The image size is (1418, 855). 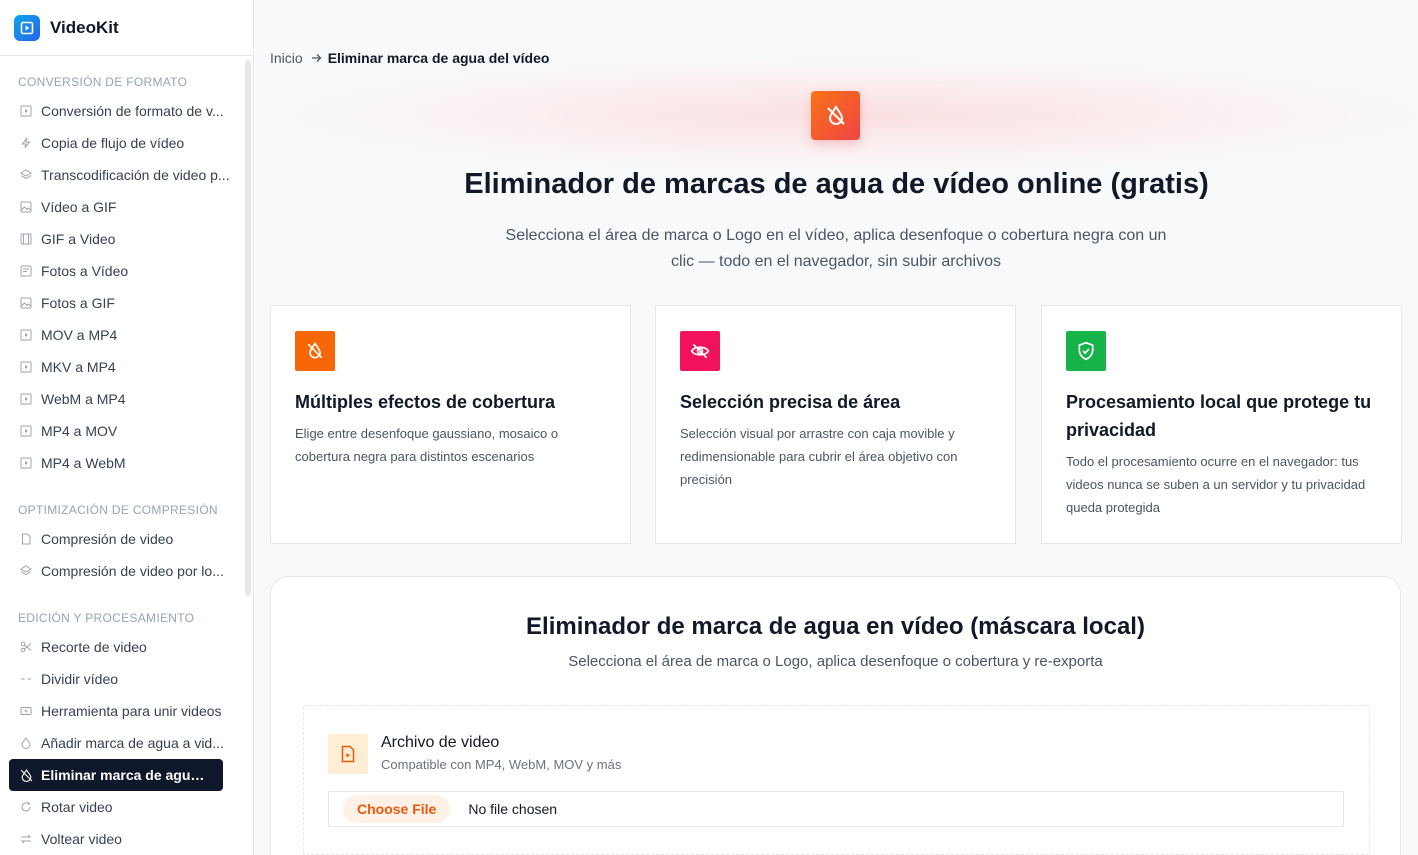 I want to click on merge-icon, so click(x=26, y=711).